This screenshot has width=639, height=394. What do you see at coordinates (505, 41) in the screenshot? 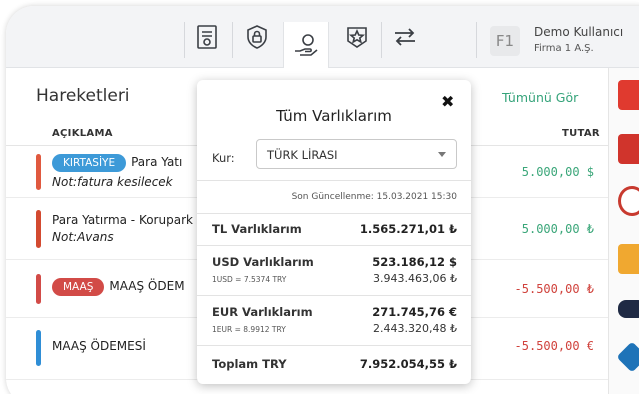
I see `company-avatar: F1` at bounding box center [505, 41].